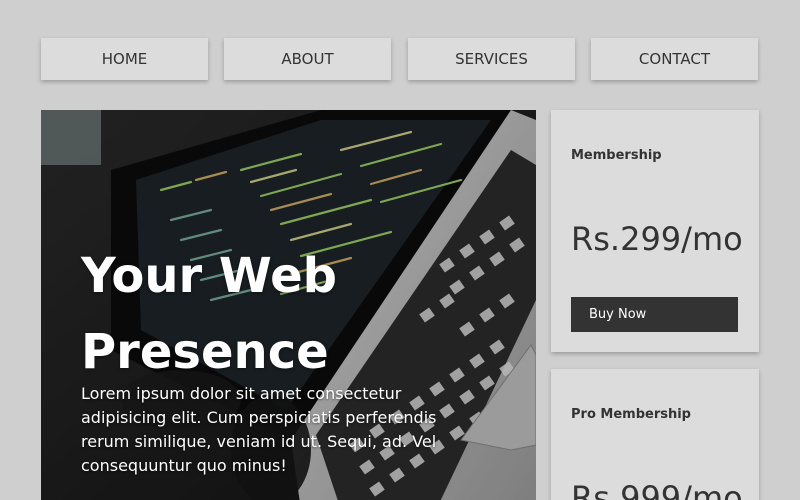 The width and height of the screenshot is (800, 500). Describe the element at coordinates (307, 59) in the screenshot. I see `nav-about: ABOUT` at that location.